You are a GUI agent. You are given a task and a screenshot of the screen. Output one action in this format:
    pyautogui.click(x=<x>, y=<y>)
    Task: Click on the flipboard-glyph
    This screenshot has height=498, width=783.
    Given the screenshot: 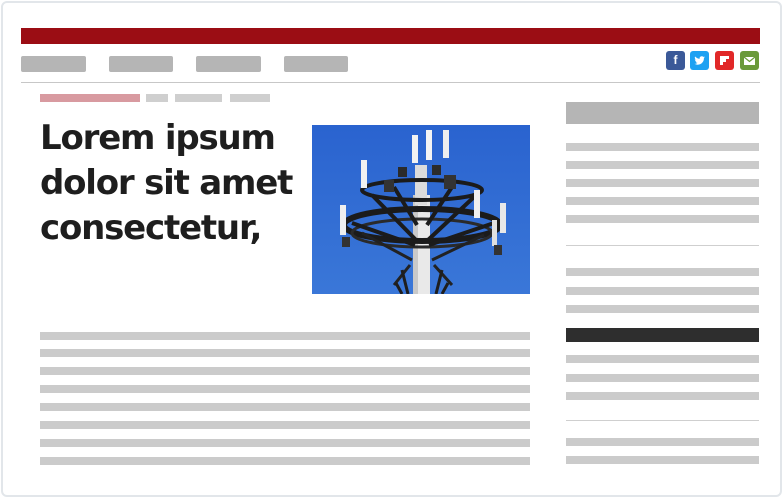 What is the action you would take?
    pyautogui.click(x=724, y=60)
    